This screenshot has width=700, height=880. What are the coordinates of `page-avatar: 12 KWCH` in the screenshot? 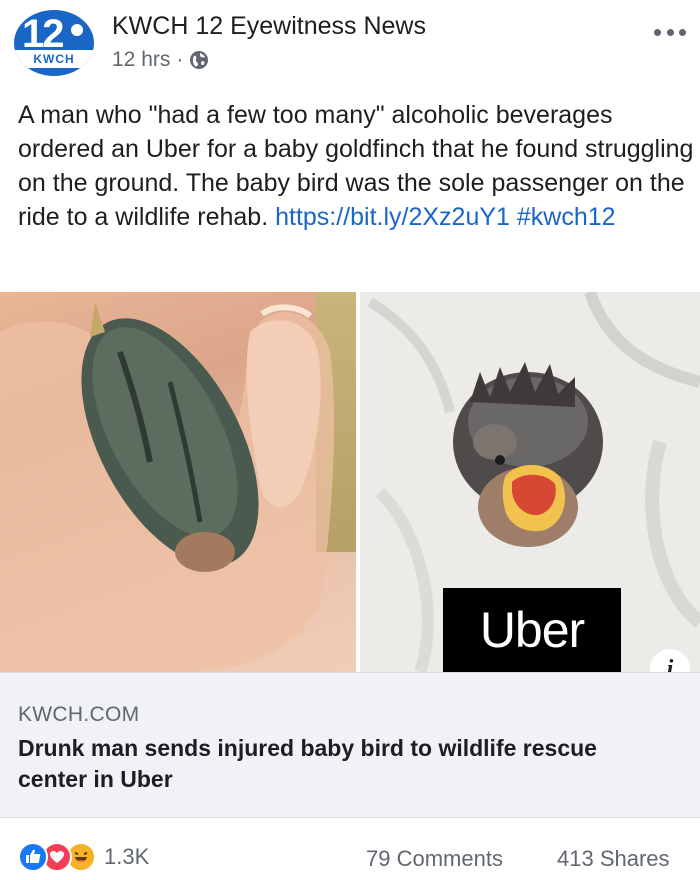 It's located at (54, 43).